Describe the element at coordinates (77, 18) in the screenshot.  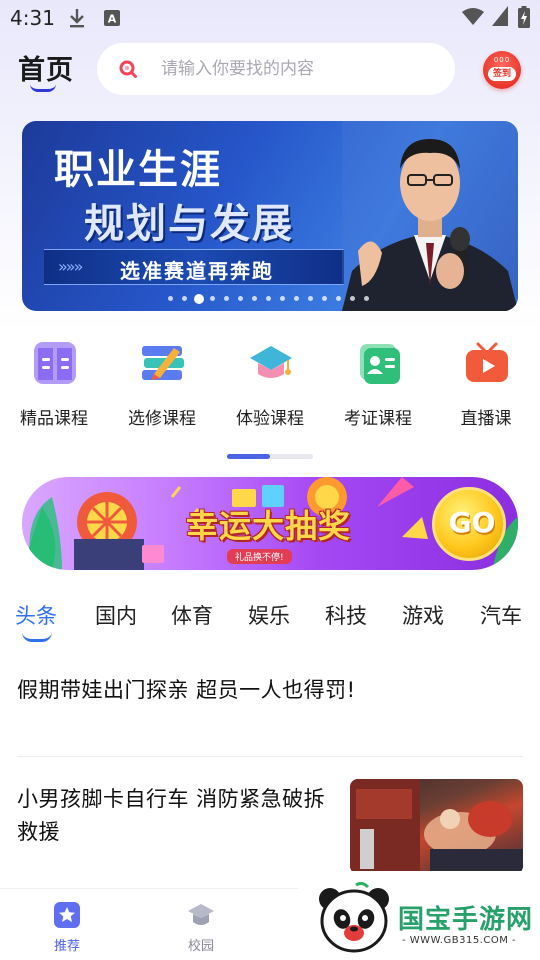
I see `download-icon` at that location.